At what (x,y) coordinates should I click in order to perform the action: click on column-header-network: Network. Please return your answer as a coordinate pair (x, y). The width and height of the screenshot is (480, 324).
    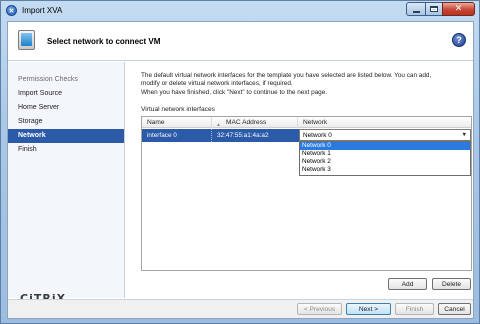
    Looking at the image, I should click on (384, 122).